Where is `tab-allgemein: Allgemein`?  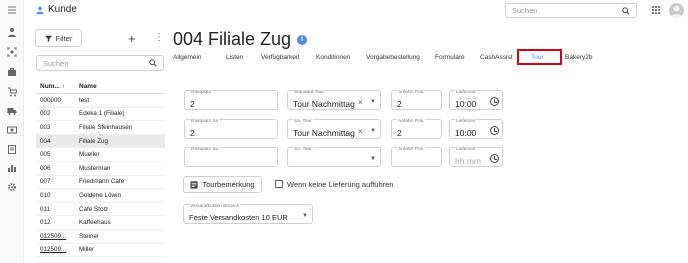
tab-allgemein: Allgemein is located at coordinates (187, 57).